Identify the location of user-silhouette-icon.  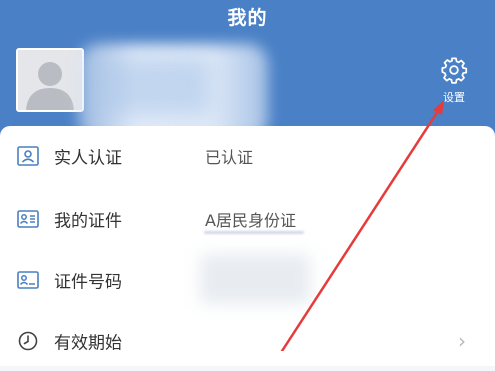
(50, 80).